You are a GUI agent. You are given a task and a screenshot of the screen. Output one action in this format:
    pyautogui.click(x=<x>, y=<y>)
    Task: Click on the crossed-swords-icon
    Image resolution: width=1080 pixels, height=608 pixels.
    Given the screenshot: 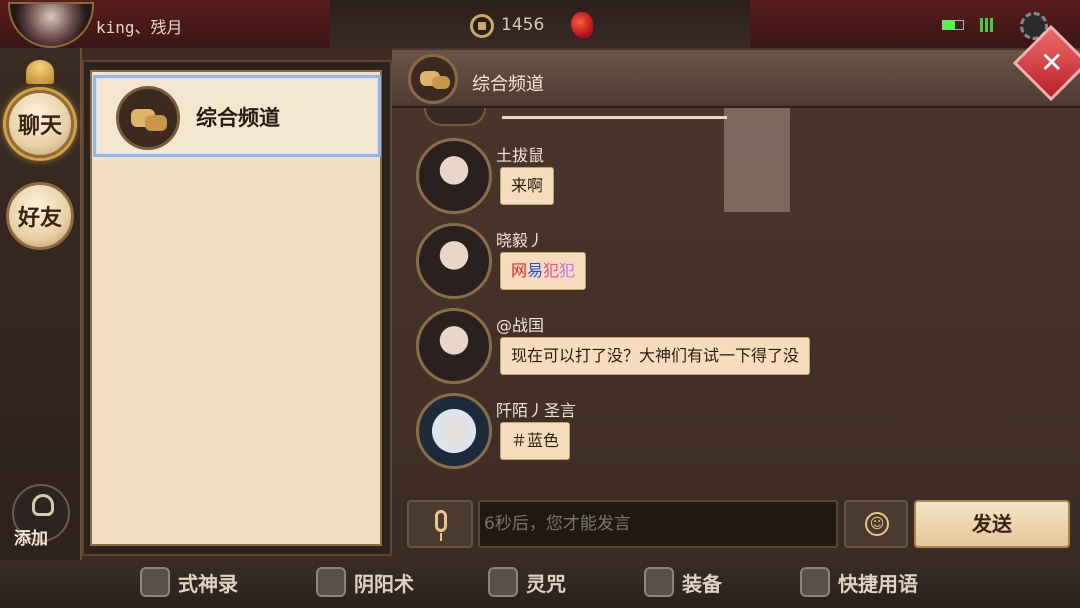 What is the action you would take?
    pyautogui.click(x=503, y=582)
    